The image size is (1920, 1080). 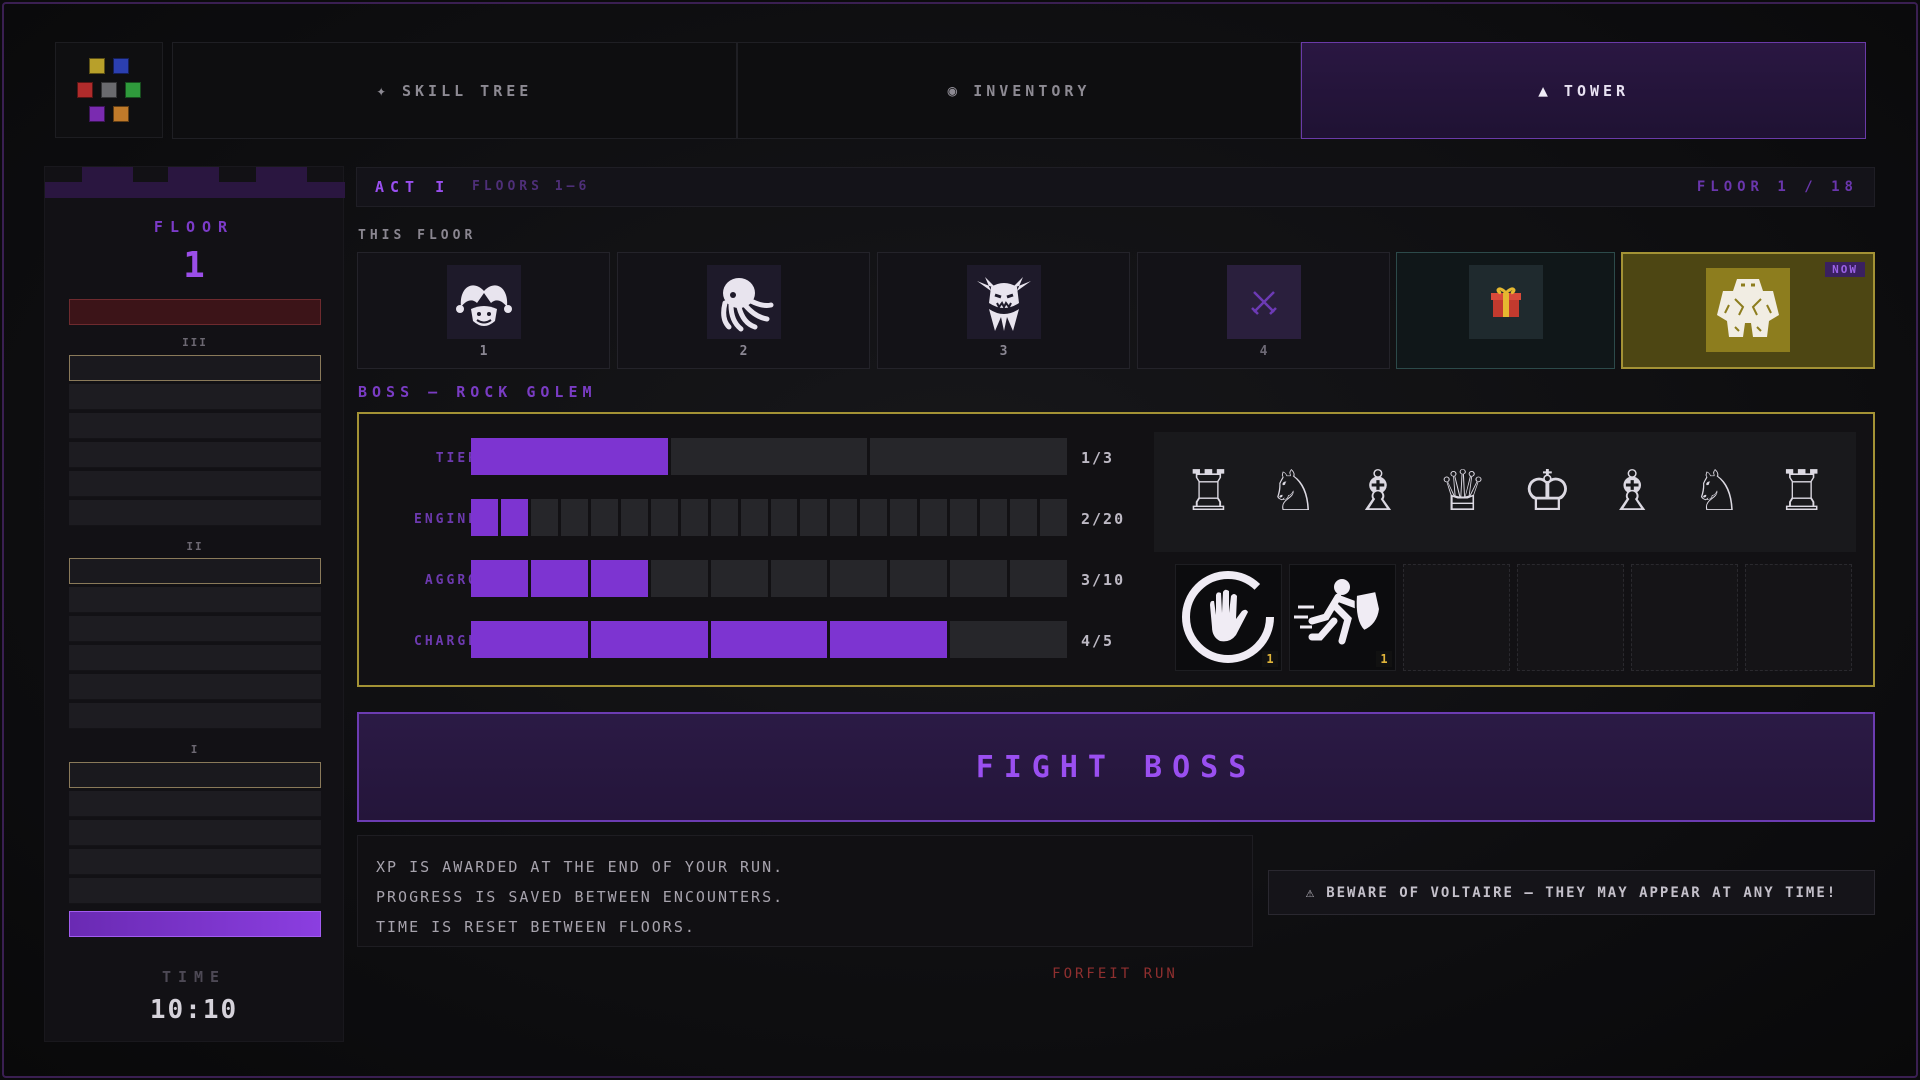 I want to click on floor-card-treasure, so click(x=1505, y=310).